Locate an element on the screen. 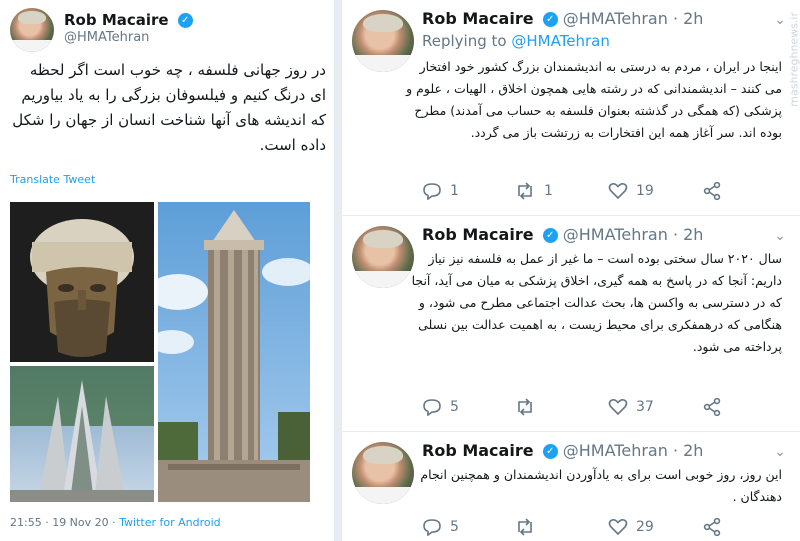 This screenshot has height=541, width=800. like-button: 29 is located at coordinates (631, 527).